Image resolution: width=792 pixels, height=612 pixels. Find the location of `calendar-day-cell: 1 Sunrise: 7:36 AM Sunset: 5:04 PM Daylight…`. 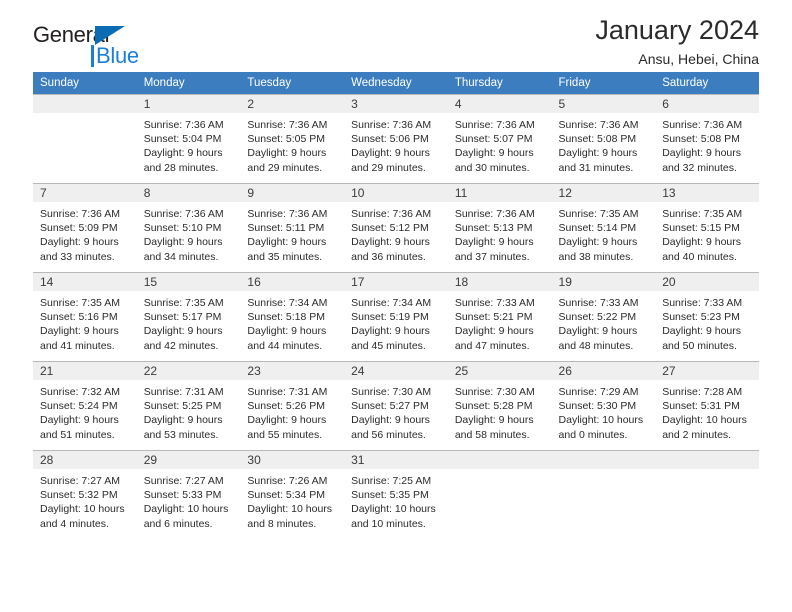

calendar-day-cell: 1 Sunrise: 7:36 AM Sunset: 5:04 PM Daylight… is located at coordinates (188, 139).